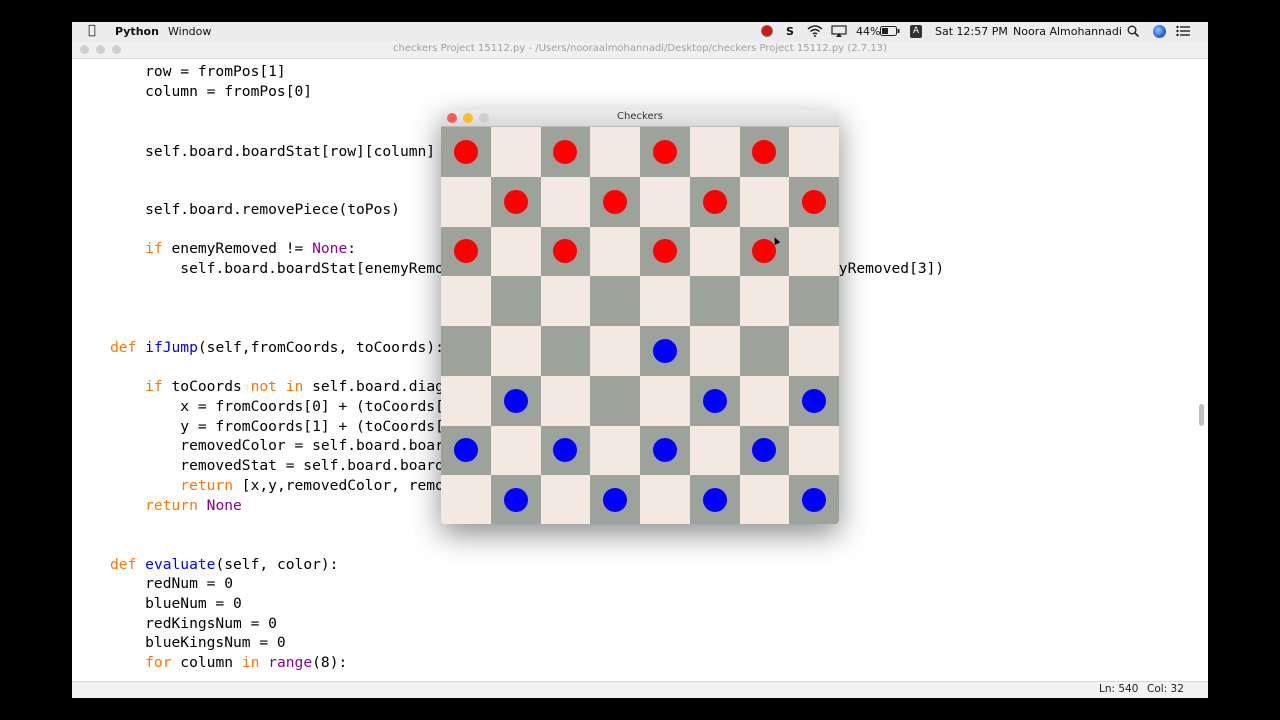  Describe the element at coordinates (1133, 32) in the screenshot. I see `spotlight-search-icon` at that location.